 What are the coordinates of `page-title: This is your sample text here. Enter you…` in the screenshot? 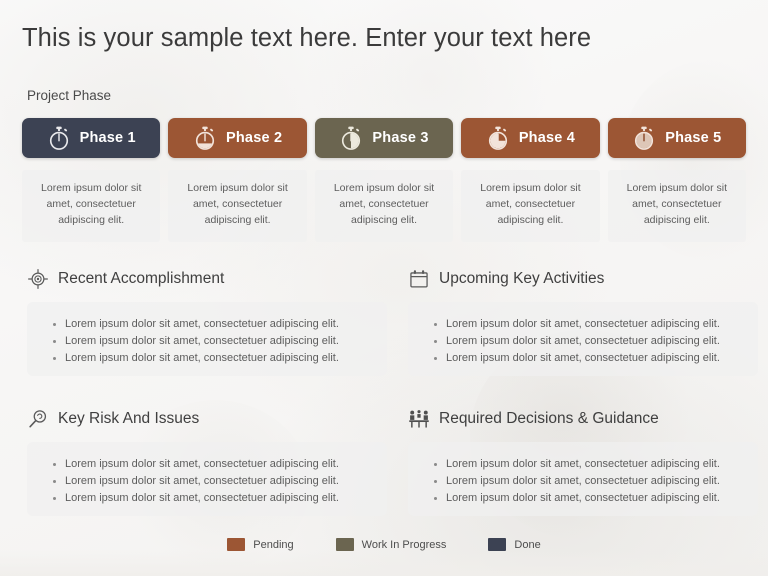 It's located at (307, 38).